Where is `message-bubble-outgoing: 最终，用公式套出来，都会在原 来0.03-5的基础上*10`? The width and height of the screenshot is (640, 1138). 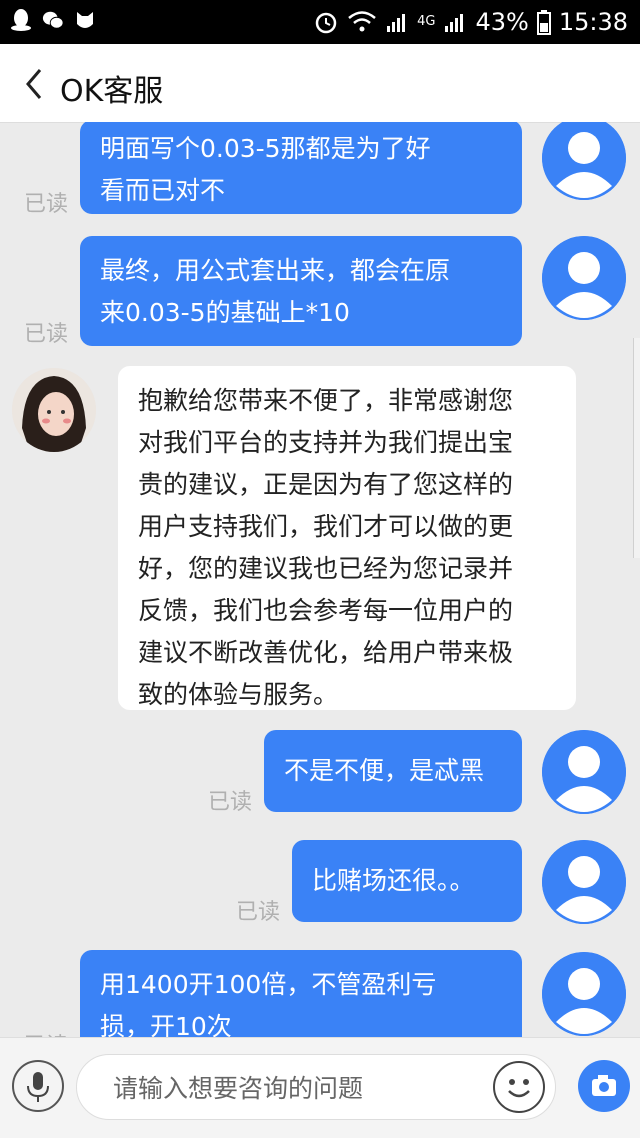 message-bubble-outgoing: 最终，用公式套出来，都会在原 来0.03-5的基础上*10 is located at coordinates (301, 291).